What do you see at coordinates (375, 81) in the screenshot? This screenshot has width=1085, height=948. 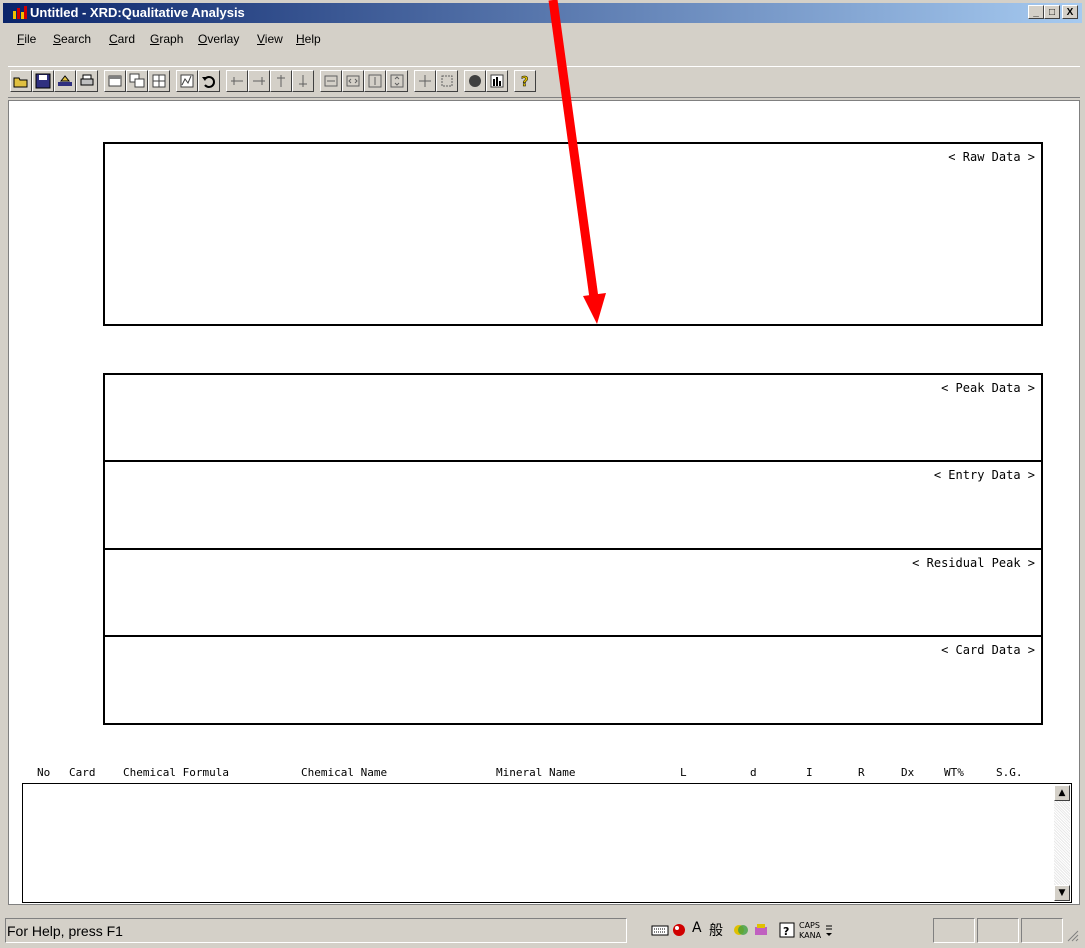 I see `expand-y-icon` at bounding box center [375, 81].